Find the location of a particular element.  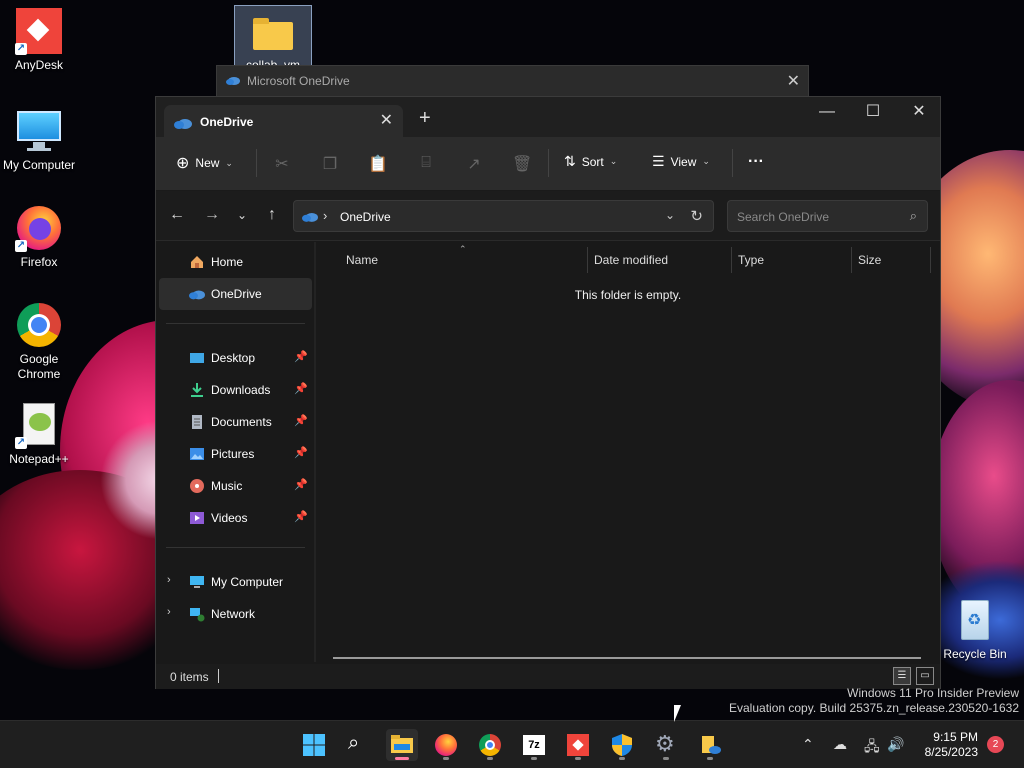

delete-icon: 🗑 is located at coordinates (522, 164).